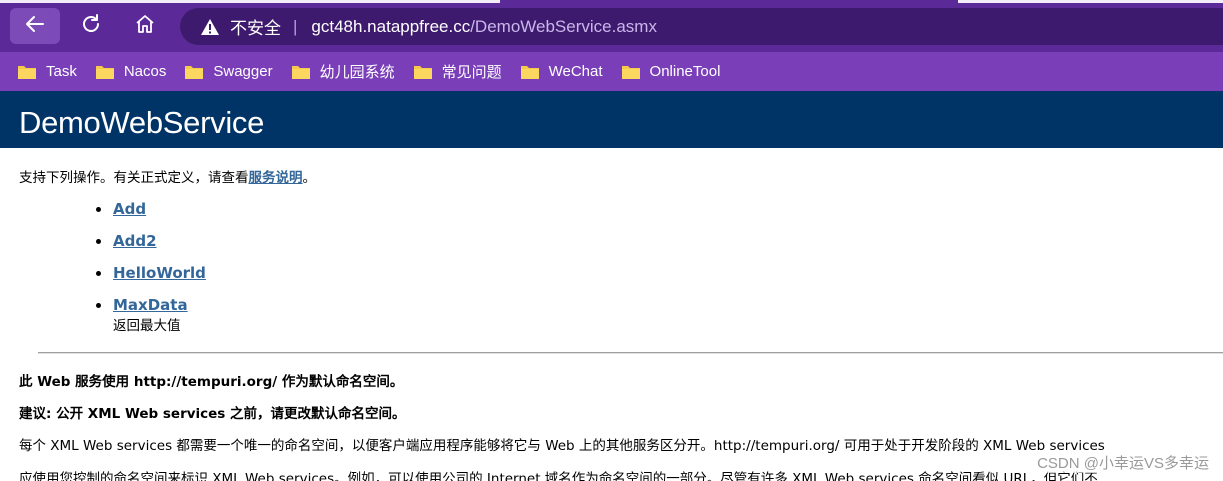 Image resolution: width=1223 pixels, height=481 pixels. I want to click on bookmark-nacos: Nacos, so click(131, 71).